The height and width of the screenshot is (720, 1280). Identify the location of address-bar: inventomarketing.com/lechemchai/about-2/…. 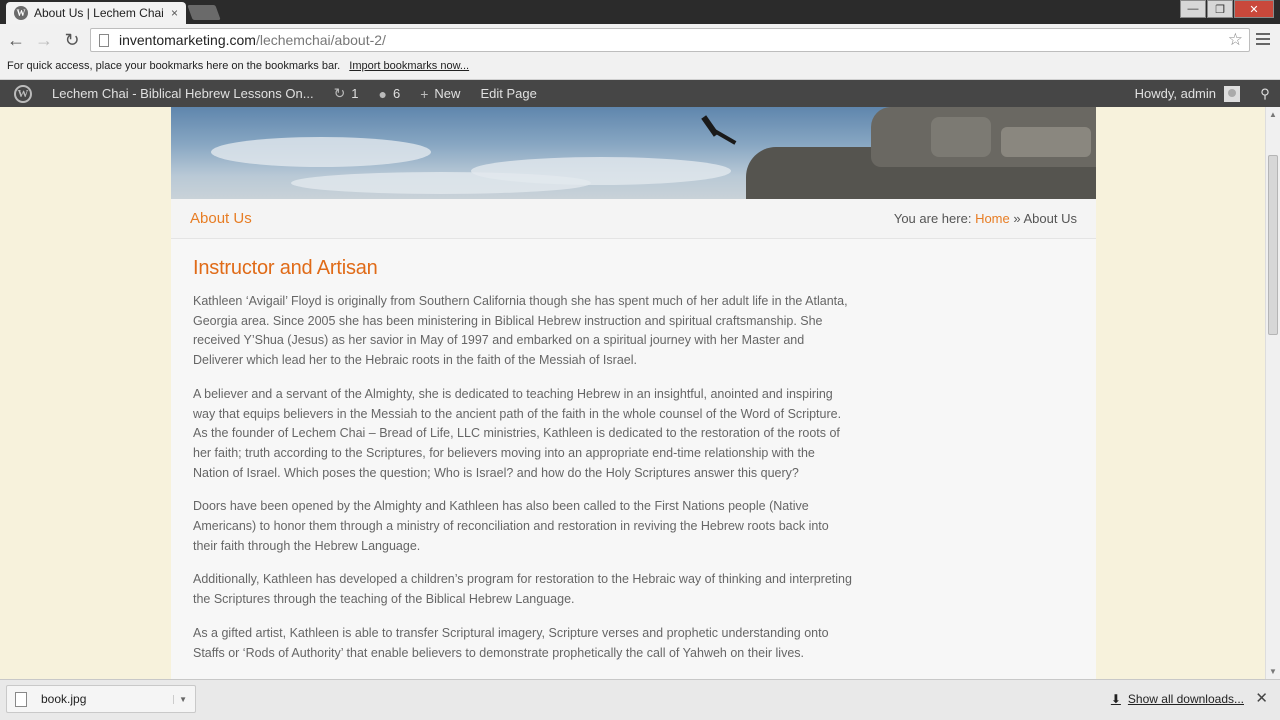
(670, 40).